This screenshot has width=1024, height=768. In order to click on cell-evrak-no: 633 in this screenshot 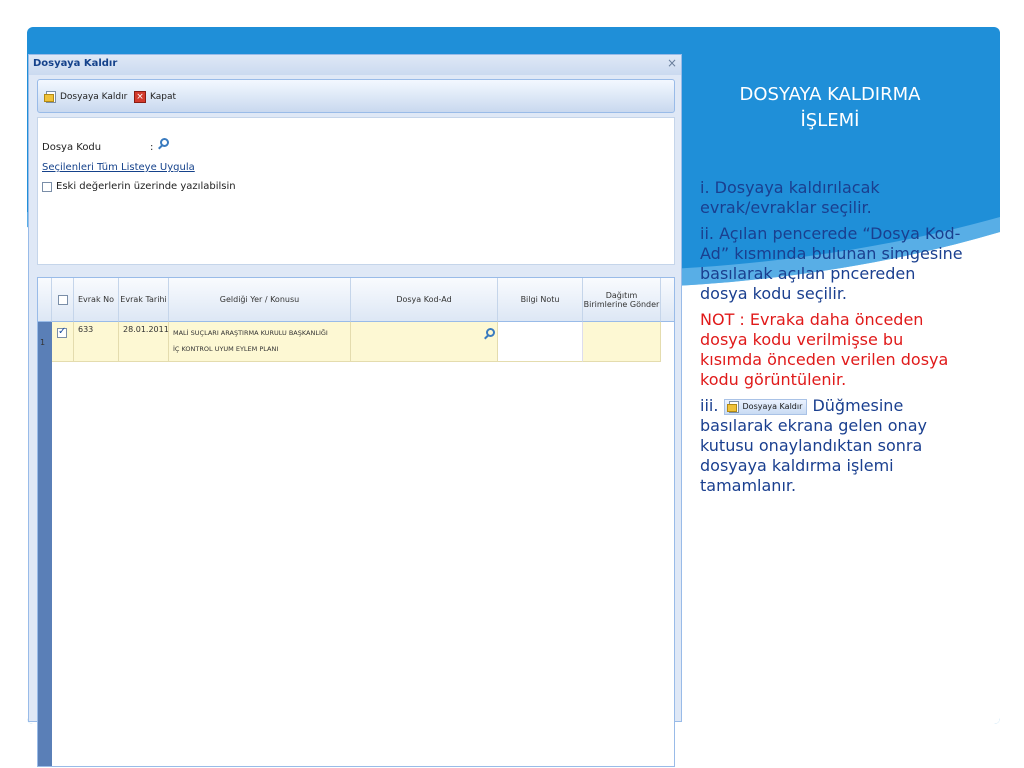, I will do `click(96, 342)`.